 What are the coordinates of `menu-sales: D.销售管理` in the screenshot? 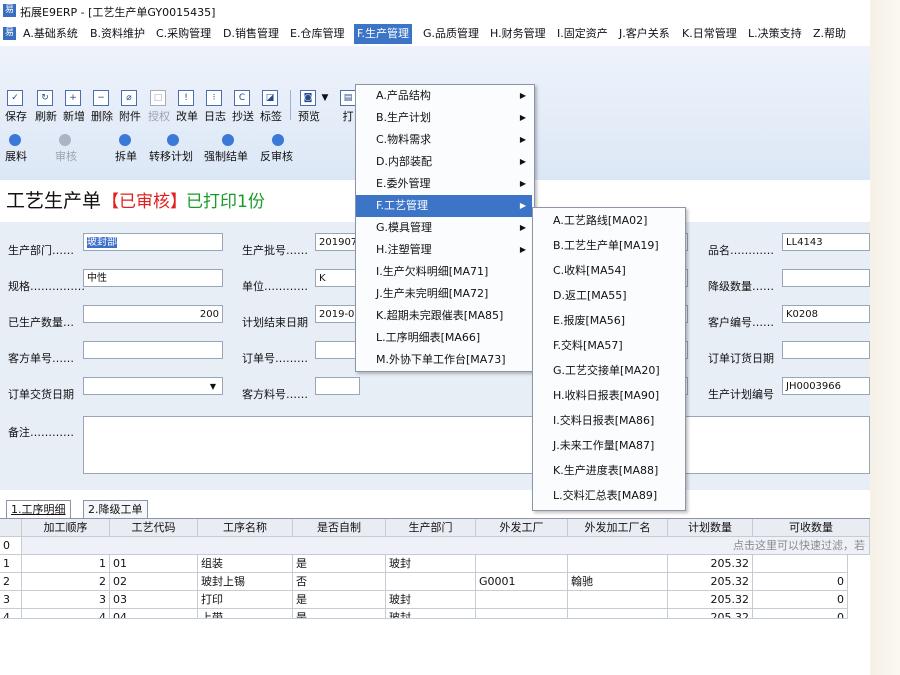 It's located at (251, 34).